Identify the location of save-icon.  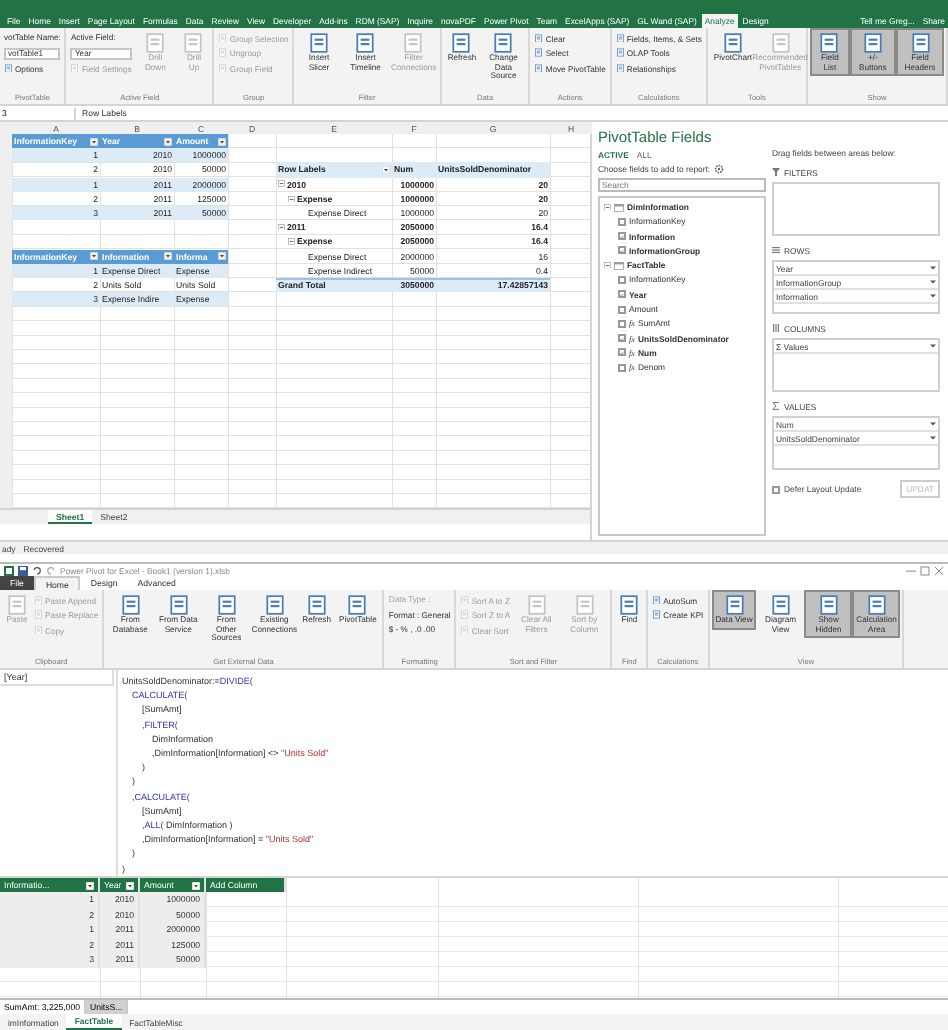
(23, 570).